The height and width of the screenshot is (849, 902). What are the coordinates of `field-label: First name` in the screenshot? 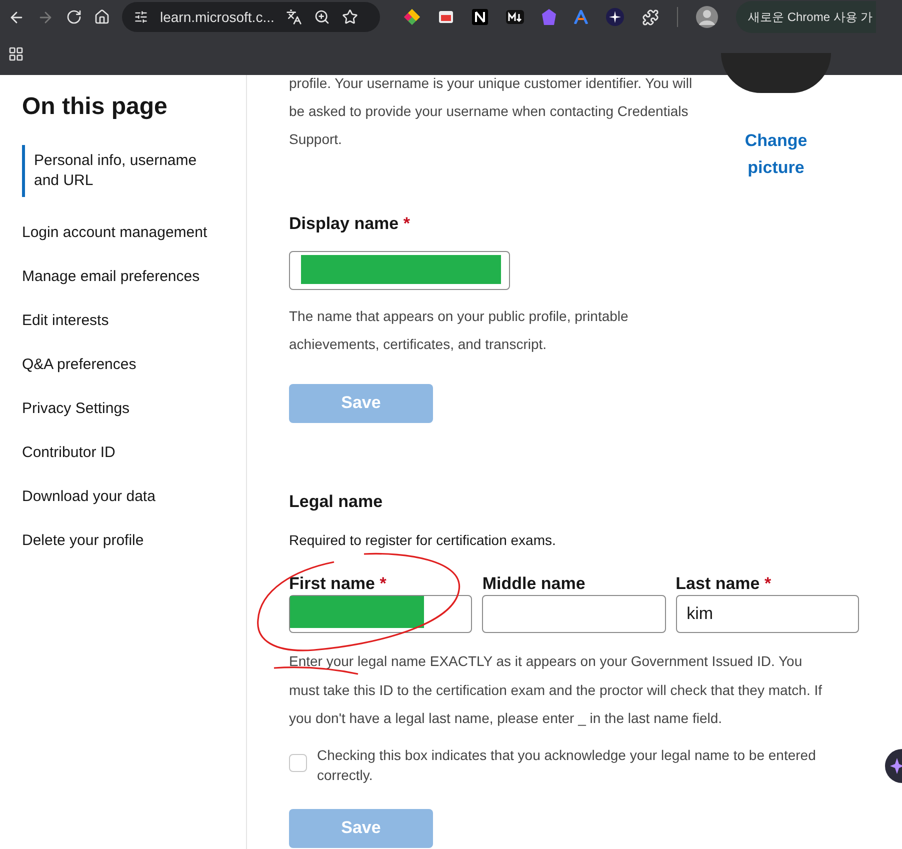 It's located at (332, 583).